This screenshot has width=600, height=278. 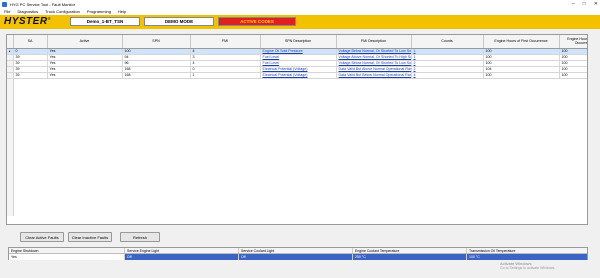 I want to click on col-fmi-description: FMI Description, so click(x=374, y=42).